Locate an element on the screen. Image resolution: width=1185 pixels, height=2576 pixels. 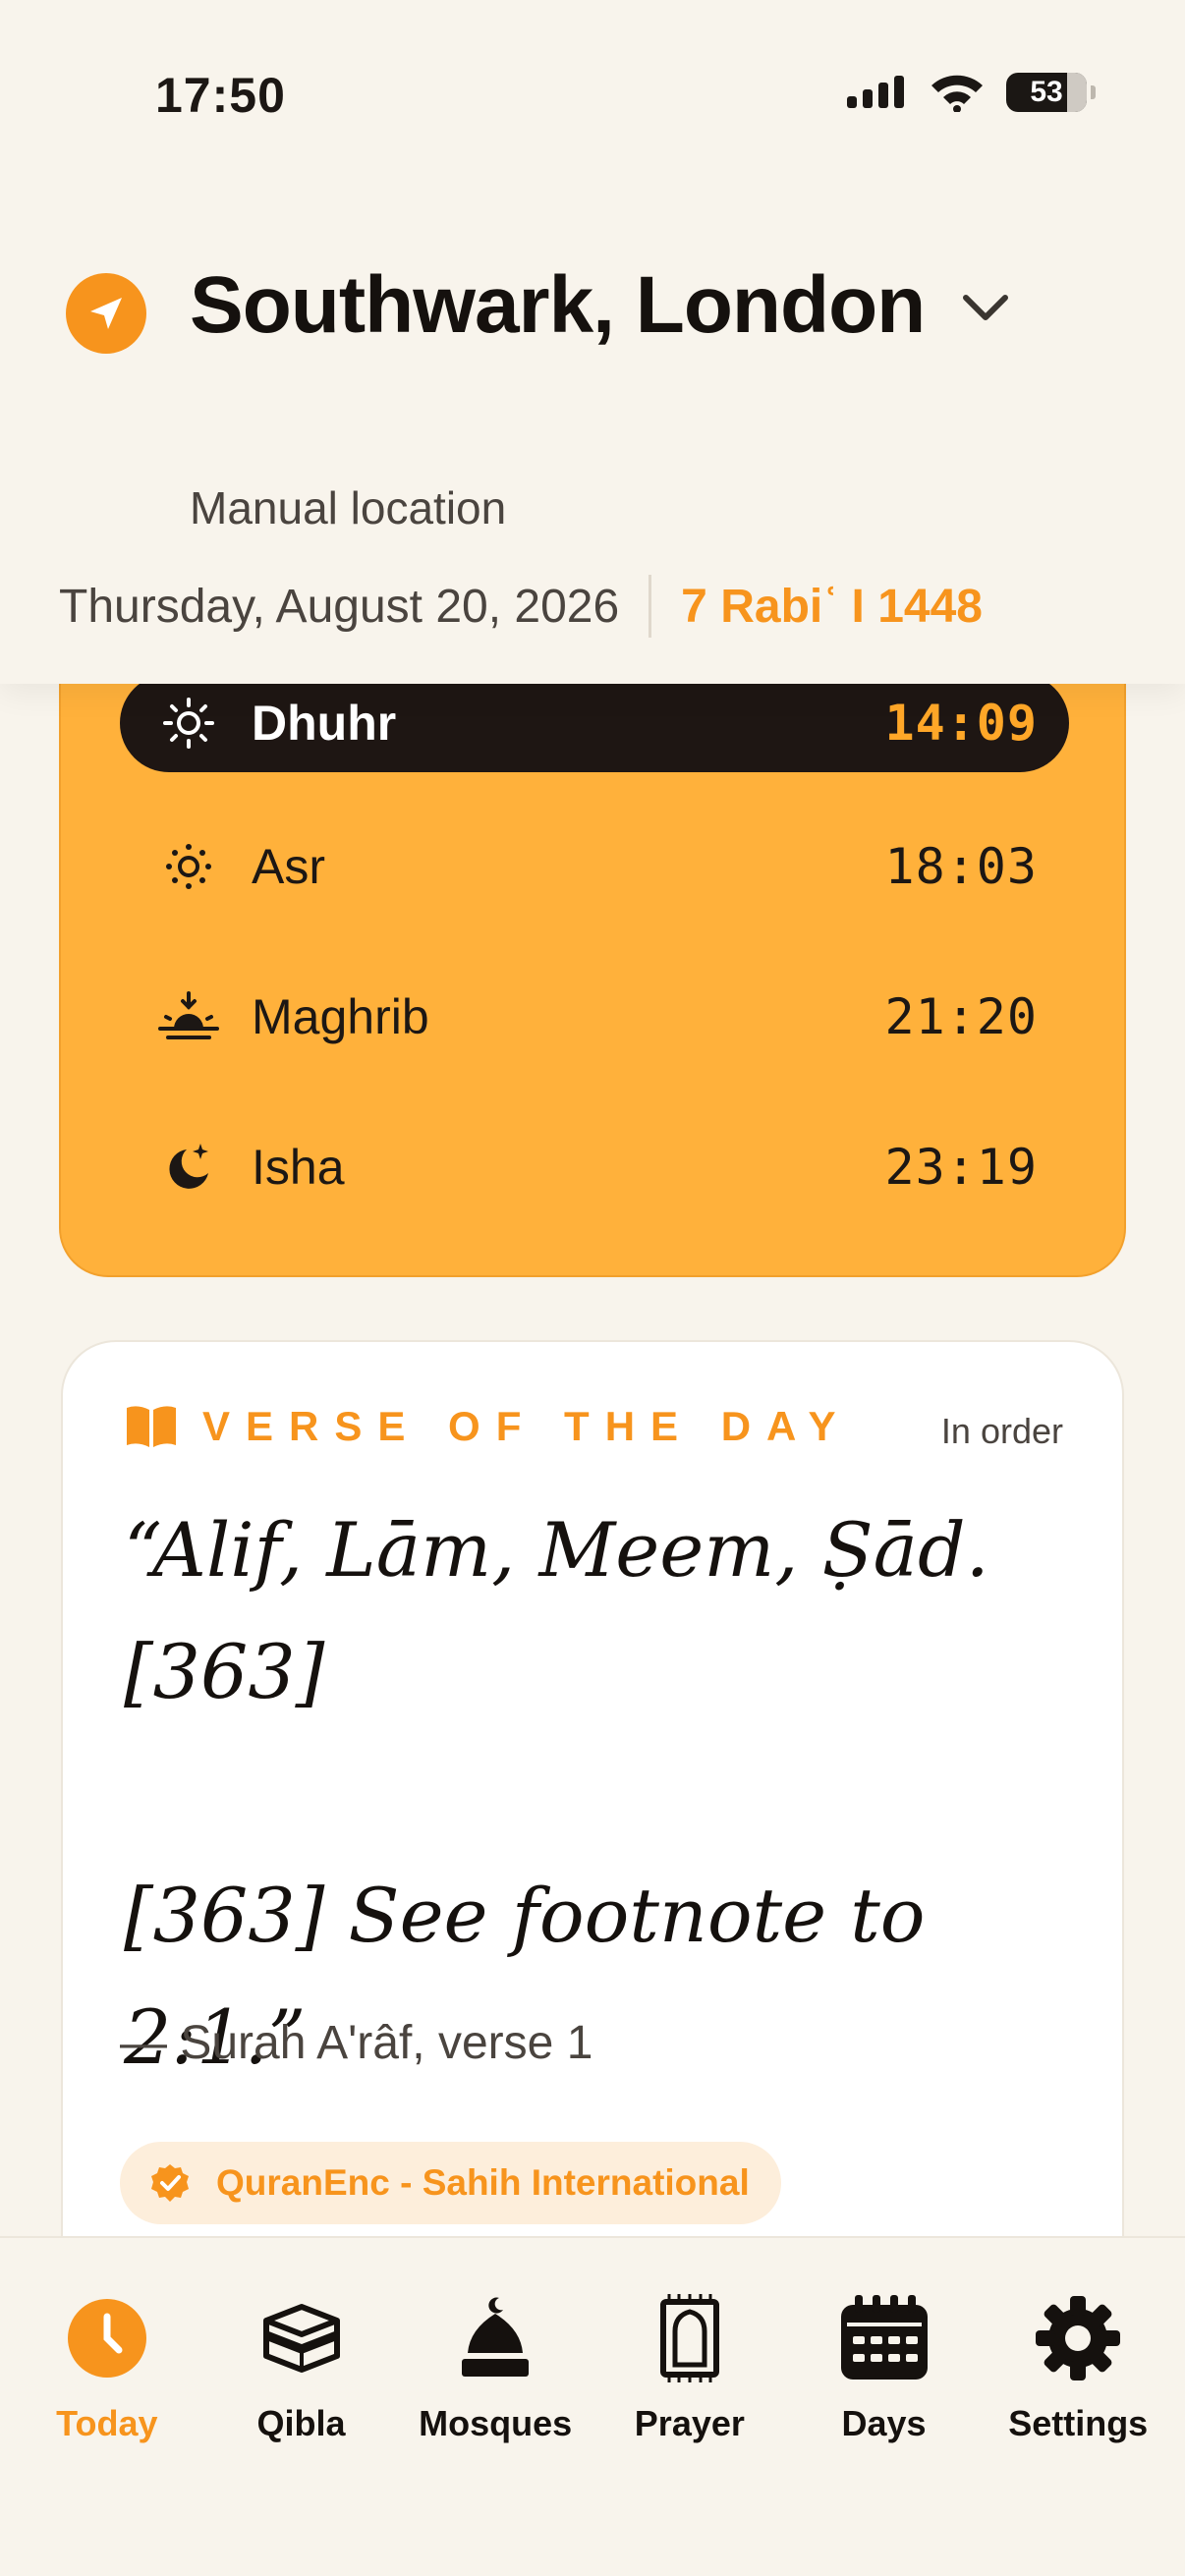
tab-today: Today is located at coordinates (107, 2407).